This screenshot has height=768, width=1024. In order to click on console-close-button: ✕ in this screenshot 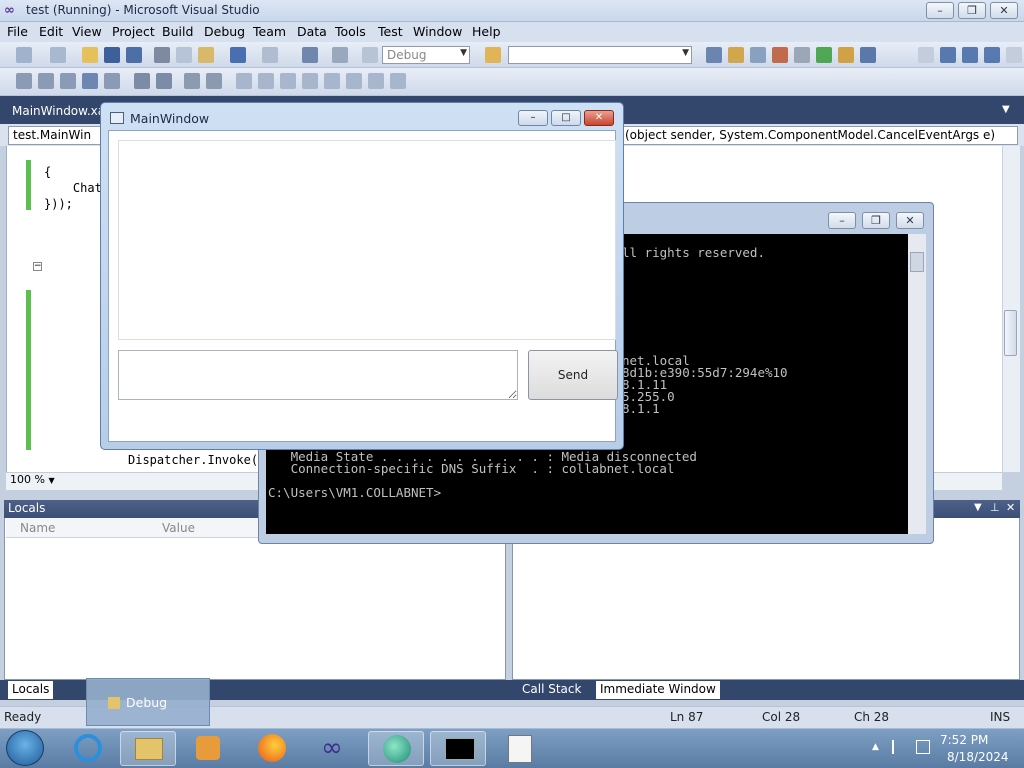, I will do `click(910, 220)`.